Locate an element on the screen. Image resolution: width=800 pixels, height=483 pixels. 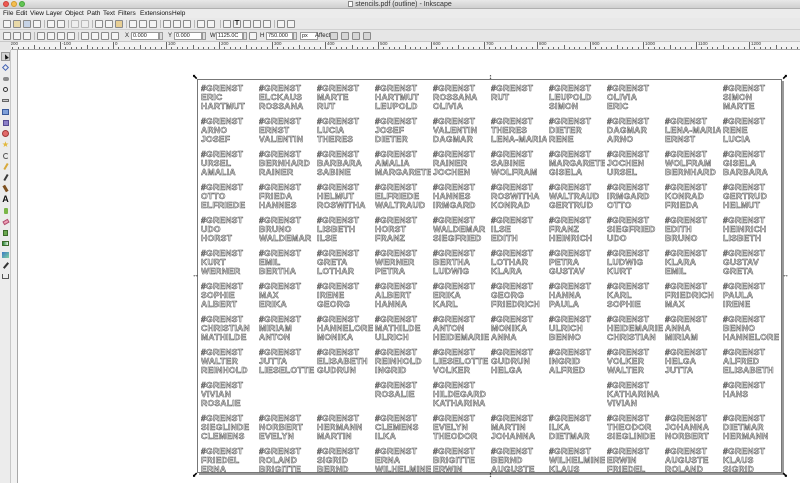
fill-stroke-icon is located at coordinates (227, 24).